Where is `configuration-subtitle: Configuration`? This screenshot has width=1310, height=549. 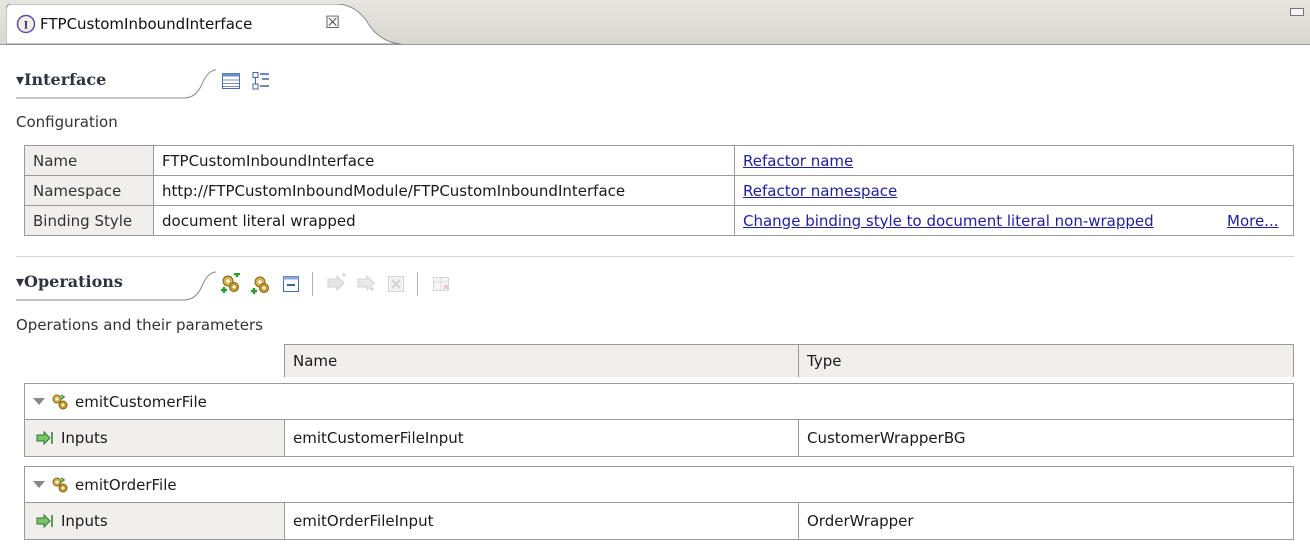
configuration-subtitle: Configuration is located at coordinates (67, 122).